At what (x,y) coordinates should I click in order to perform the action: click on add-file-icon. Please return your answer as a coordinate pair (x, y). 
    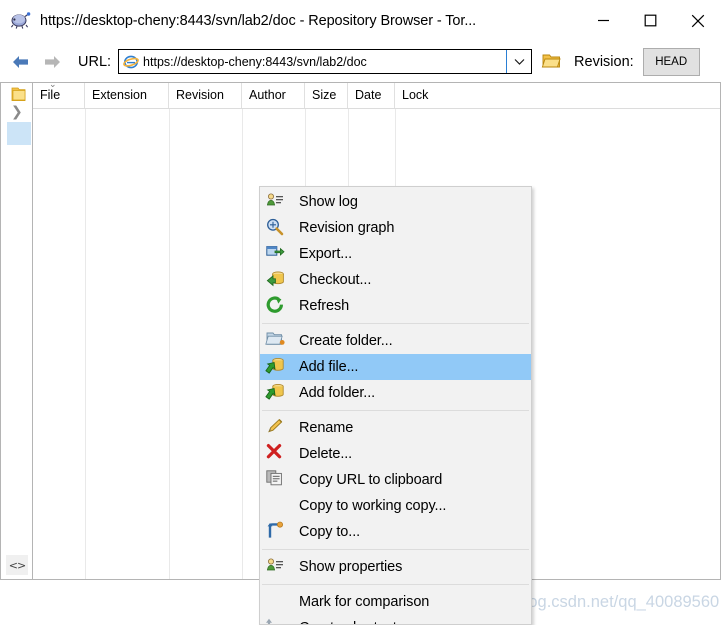
    Looking at the image, I should click on (276, 367).